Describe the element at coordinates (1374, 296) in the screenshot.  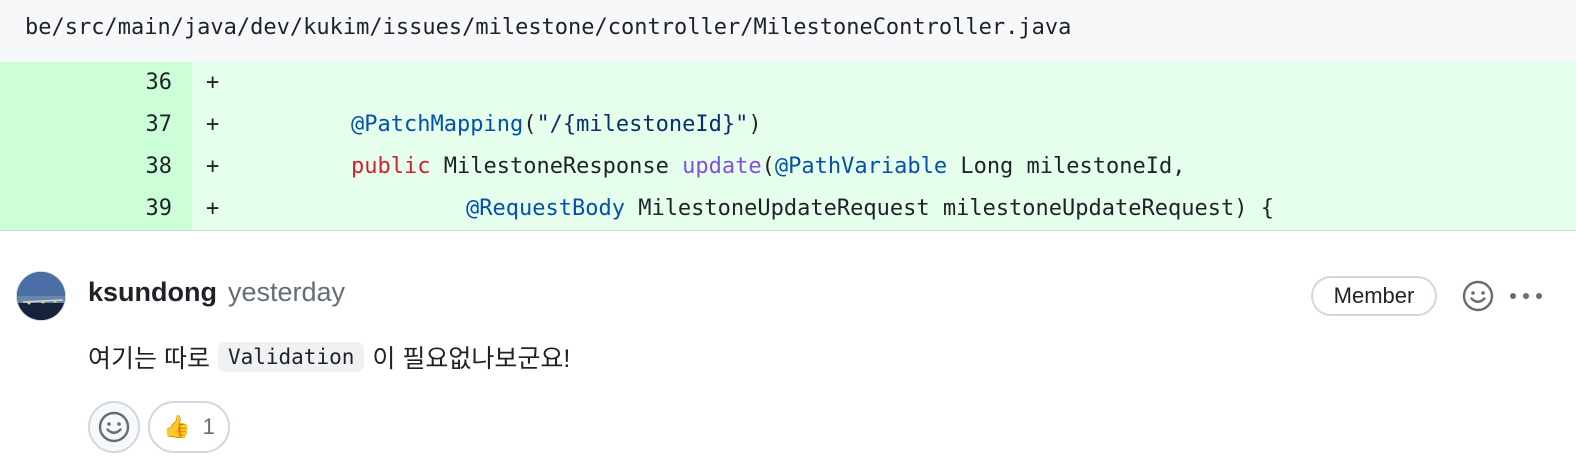
I see `member-badge: Member` at that location.